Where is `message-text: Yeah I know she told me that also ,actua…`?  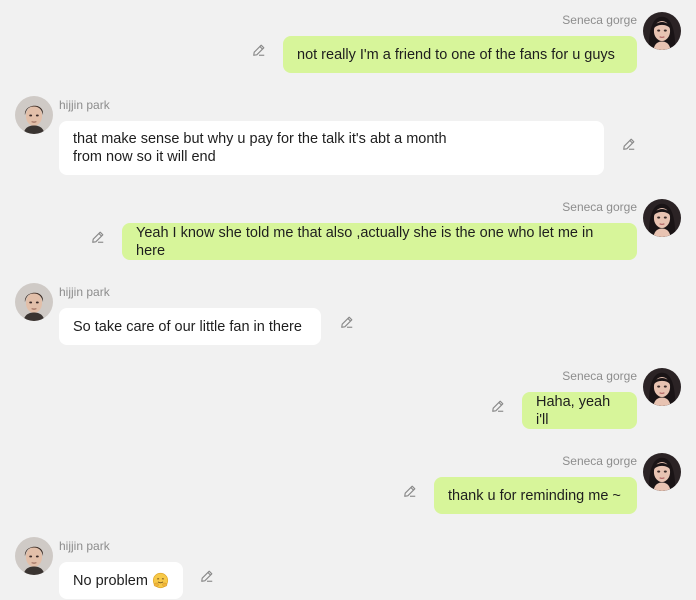
message-text: Yeah I know she told me that also ,actua… is located at coordinates (365, 241).